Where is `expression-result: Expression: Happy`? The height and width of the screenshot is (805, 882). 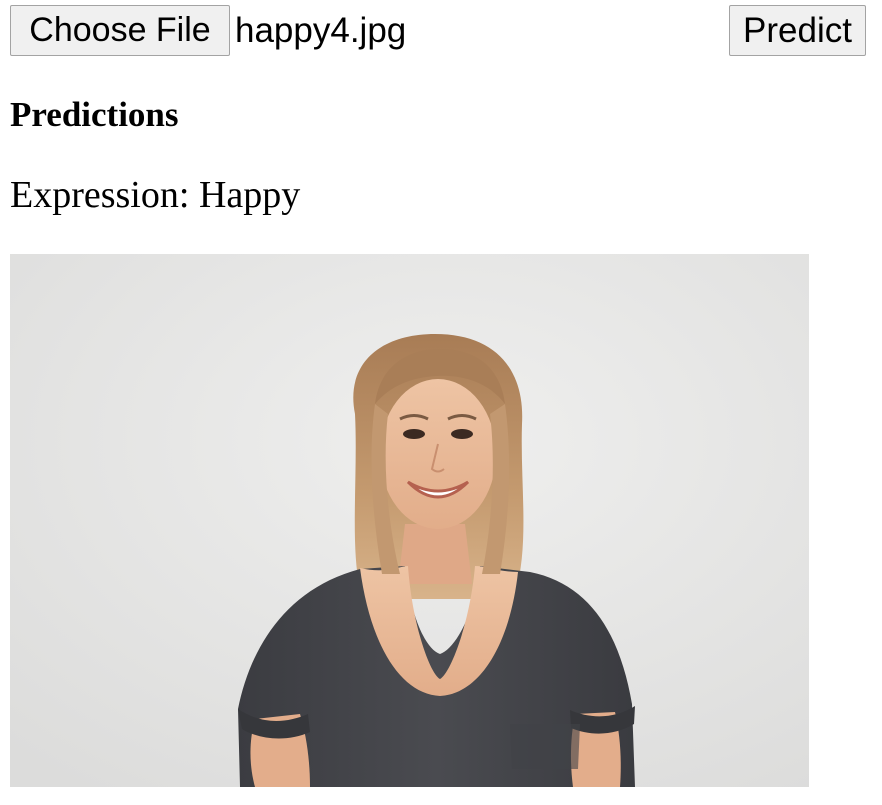
expression-result: Expression: Happy is located at coordinates (155, 195).